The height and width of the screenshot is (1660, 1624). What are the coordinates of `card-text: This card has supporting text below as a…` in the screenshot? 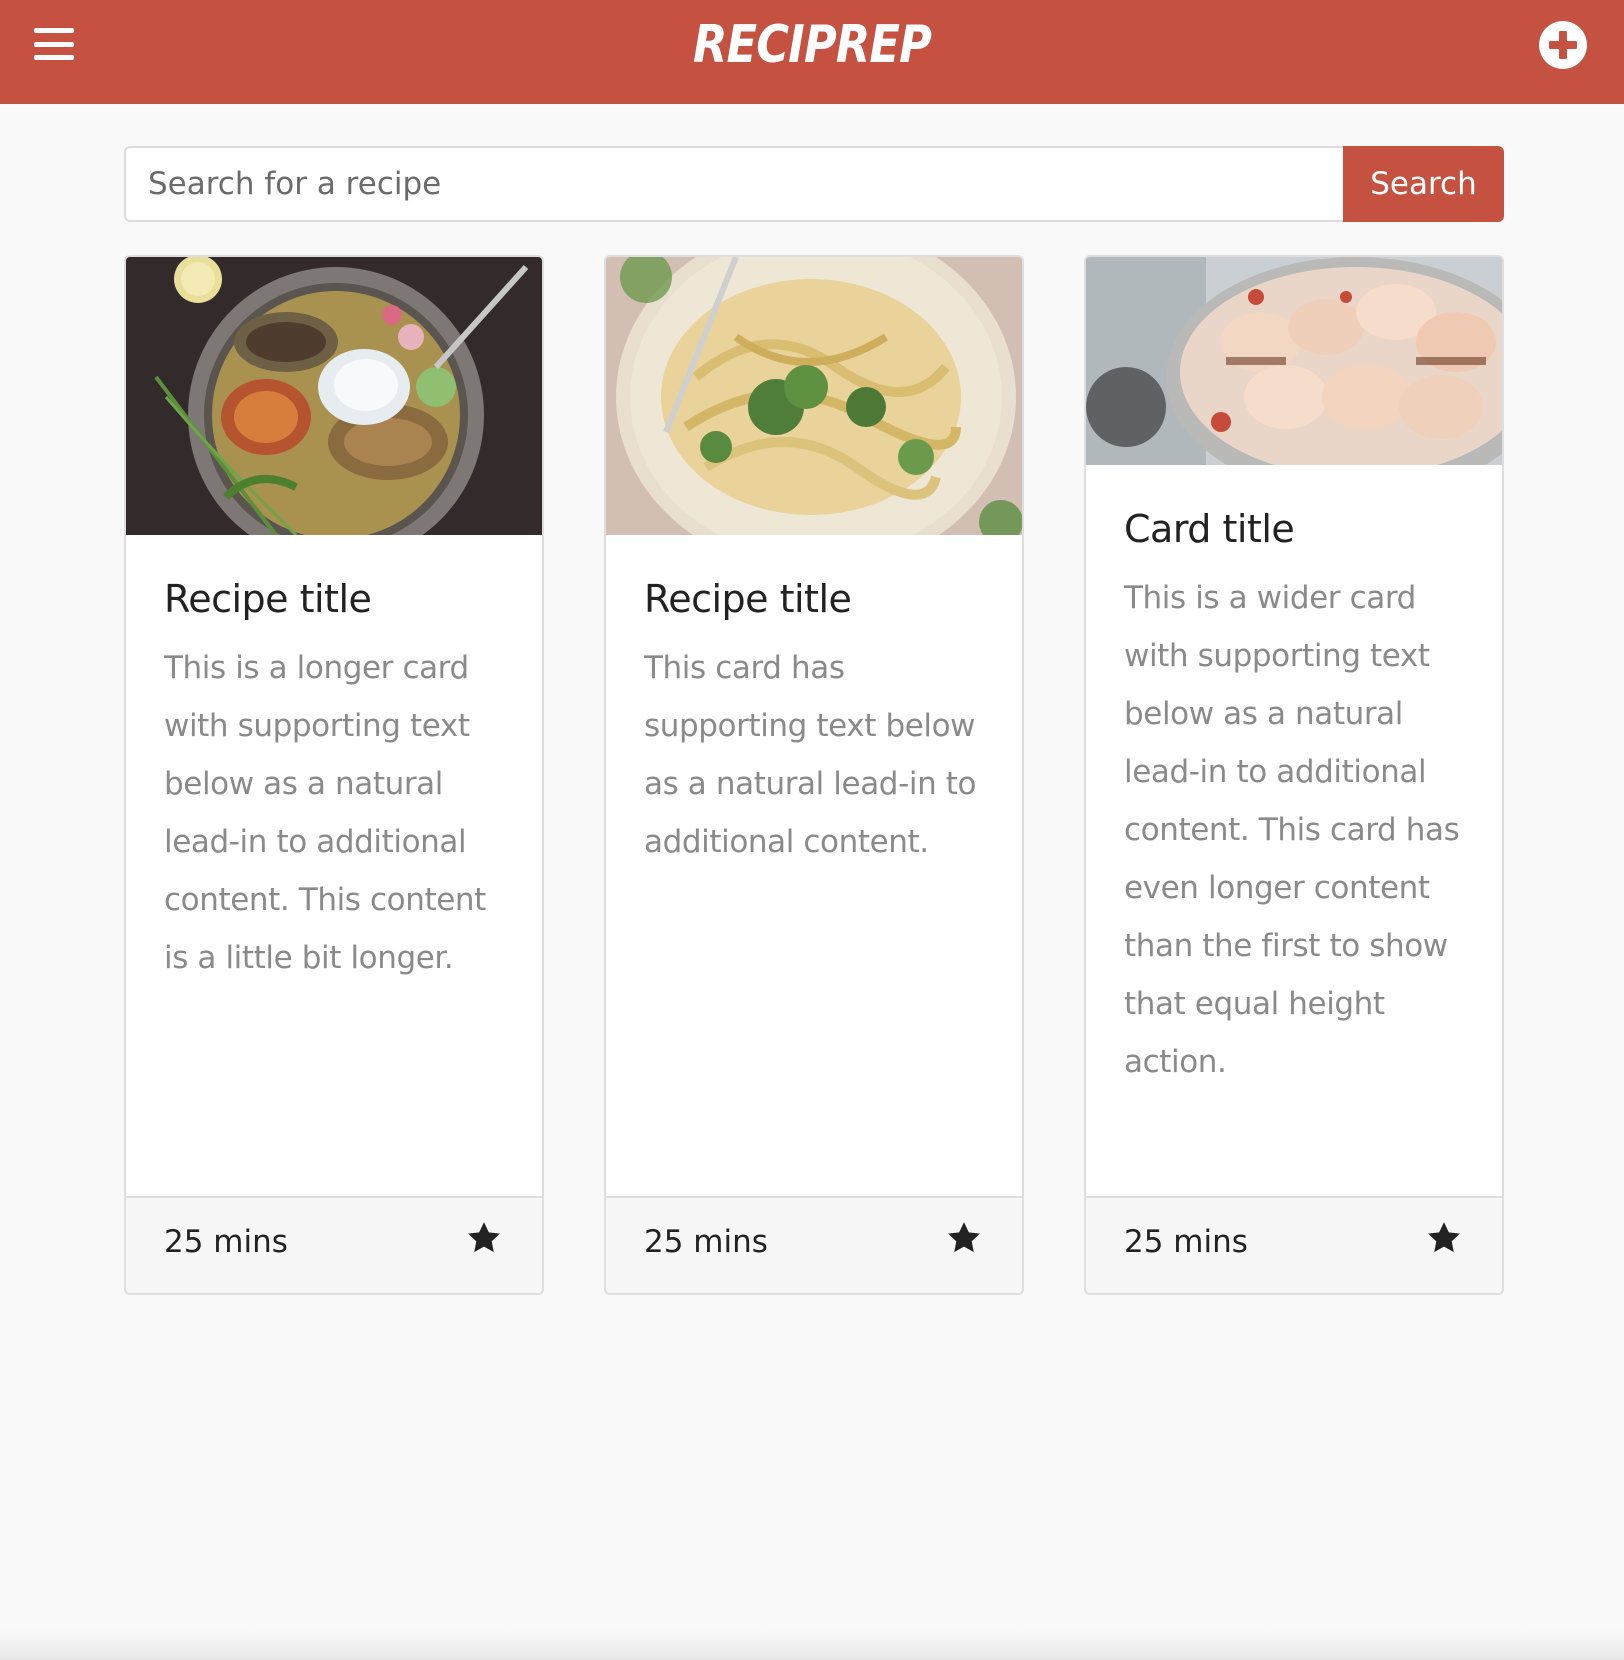 It's located at (810, 755).